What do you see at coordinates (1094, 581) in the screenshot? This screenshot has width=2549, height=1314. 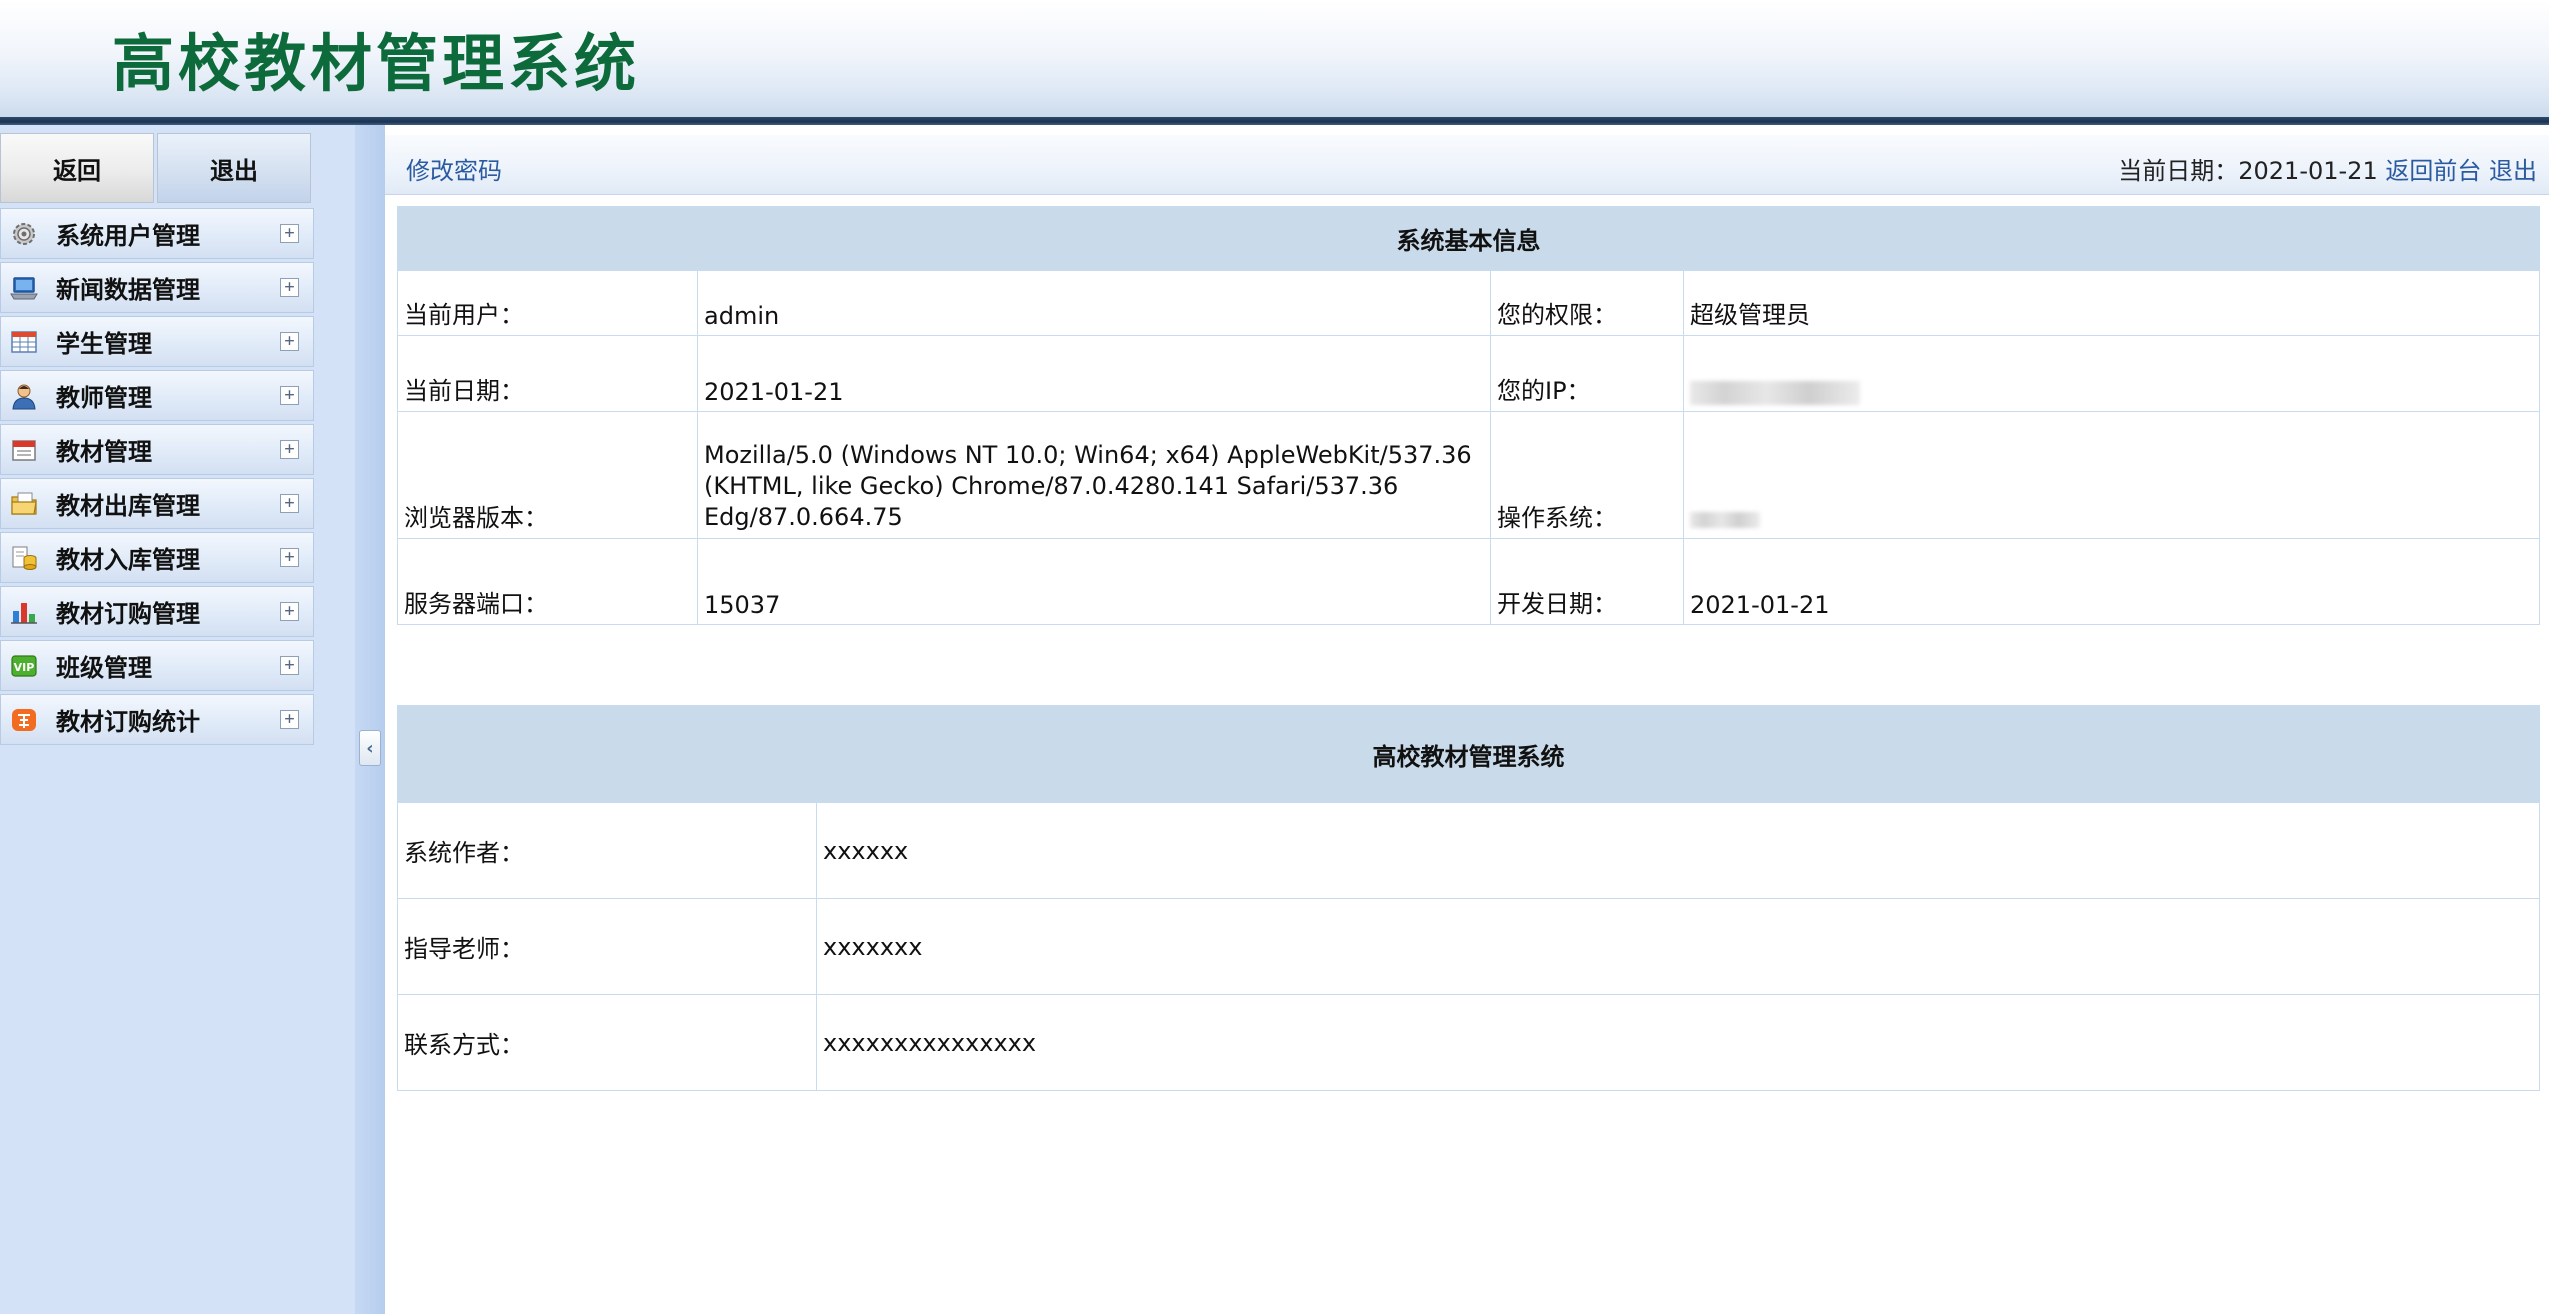 I see `server-port-value: 15037` at bounding box center [1094, 581].